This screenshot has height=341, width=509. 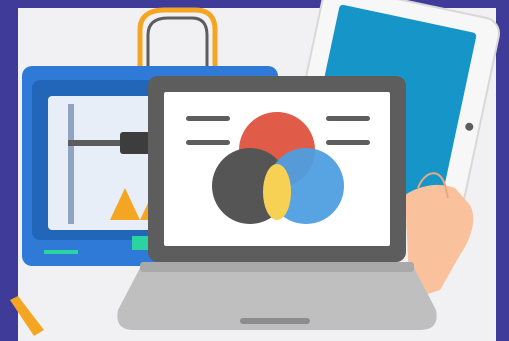 What do you see at coordinates (27, 316) in the screenshot?
I see `pencil-icon` at bounding box center [27, 316].